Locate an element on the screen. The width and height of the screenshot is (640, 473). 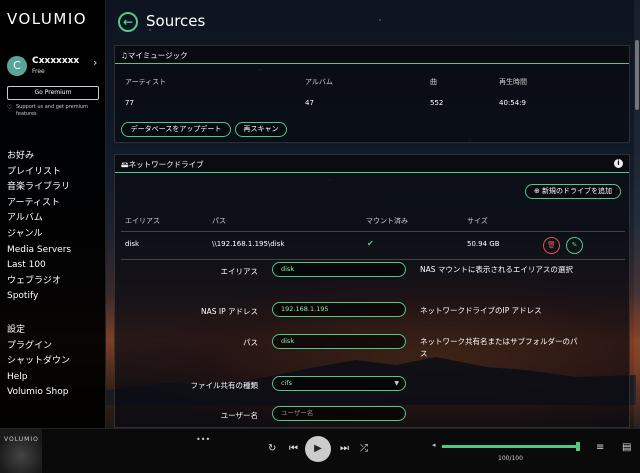
volume-handle is located at coordinates (578, 446).